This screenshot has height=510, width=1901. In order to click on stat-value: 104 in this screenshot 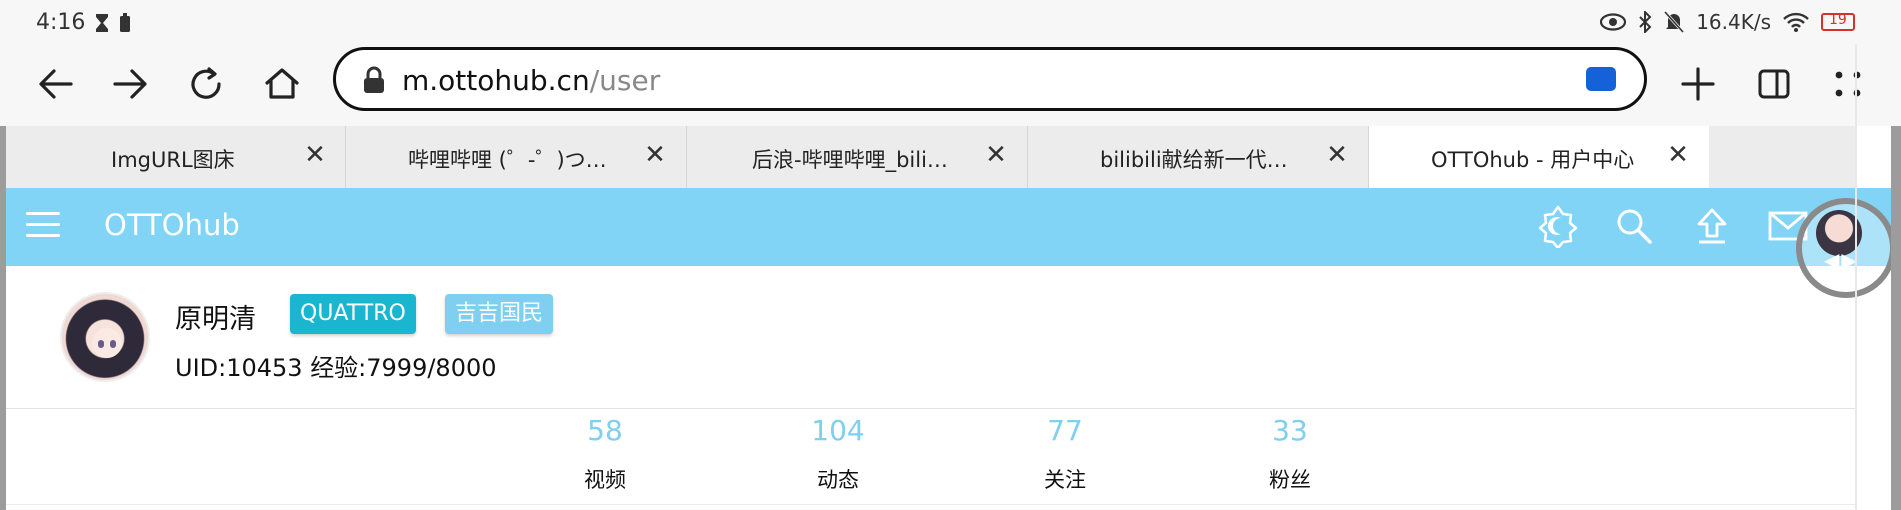, I will do `click(838, 430)`.